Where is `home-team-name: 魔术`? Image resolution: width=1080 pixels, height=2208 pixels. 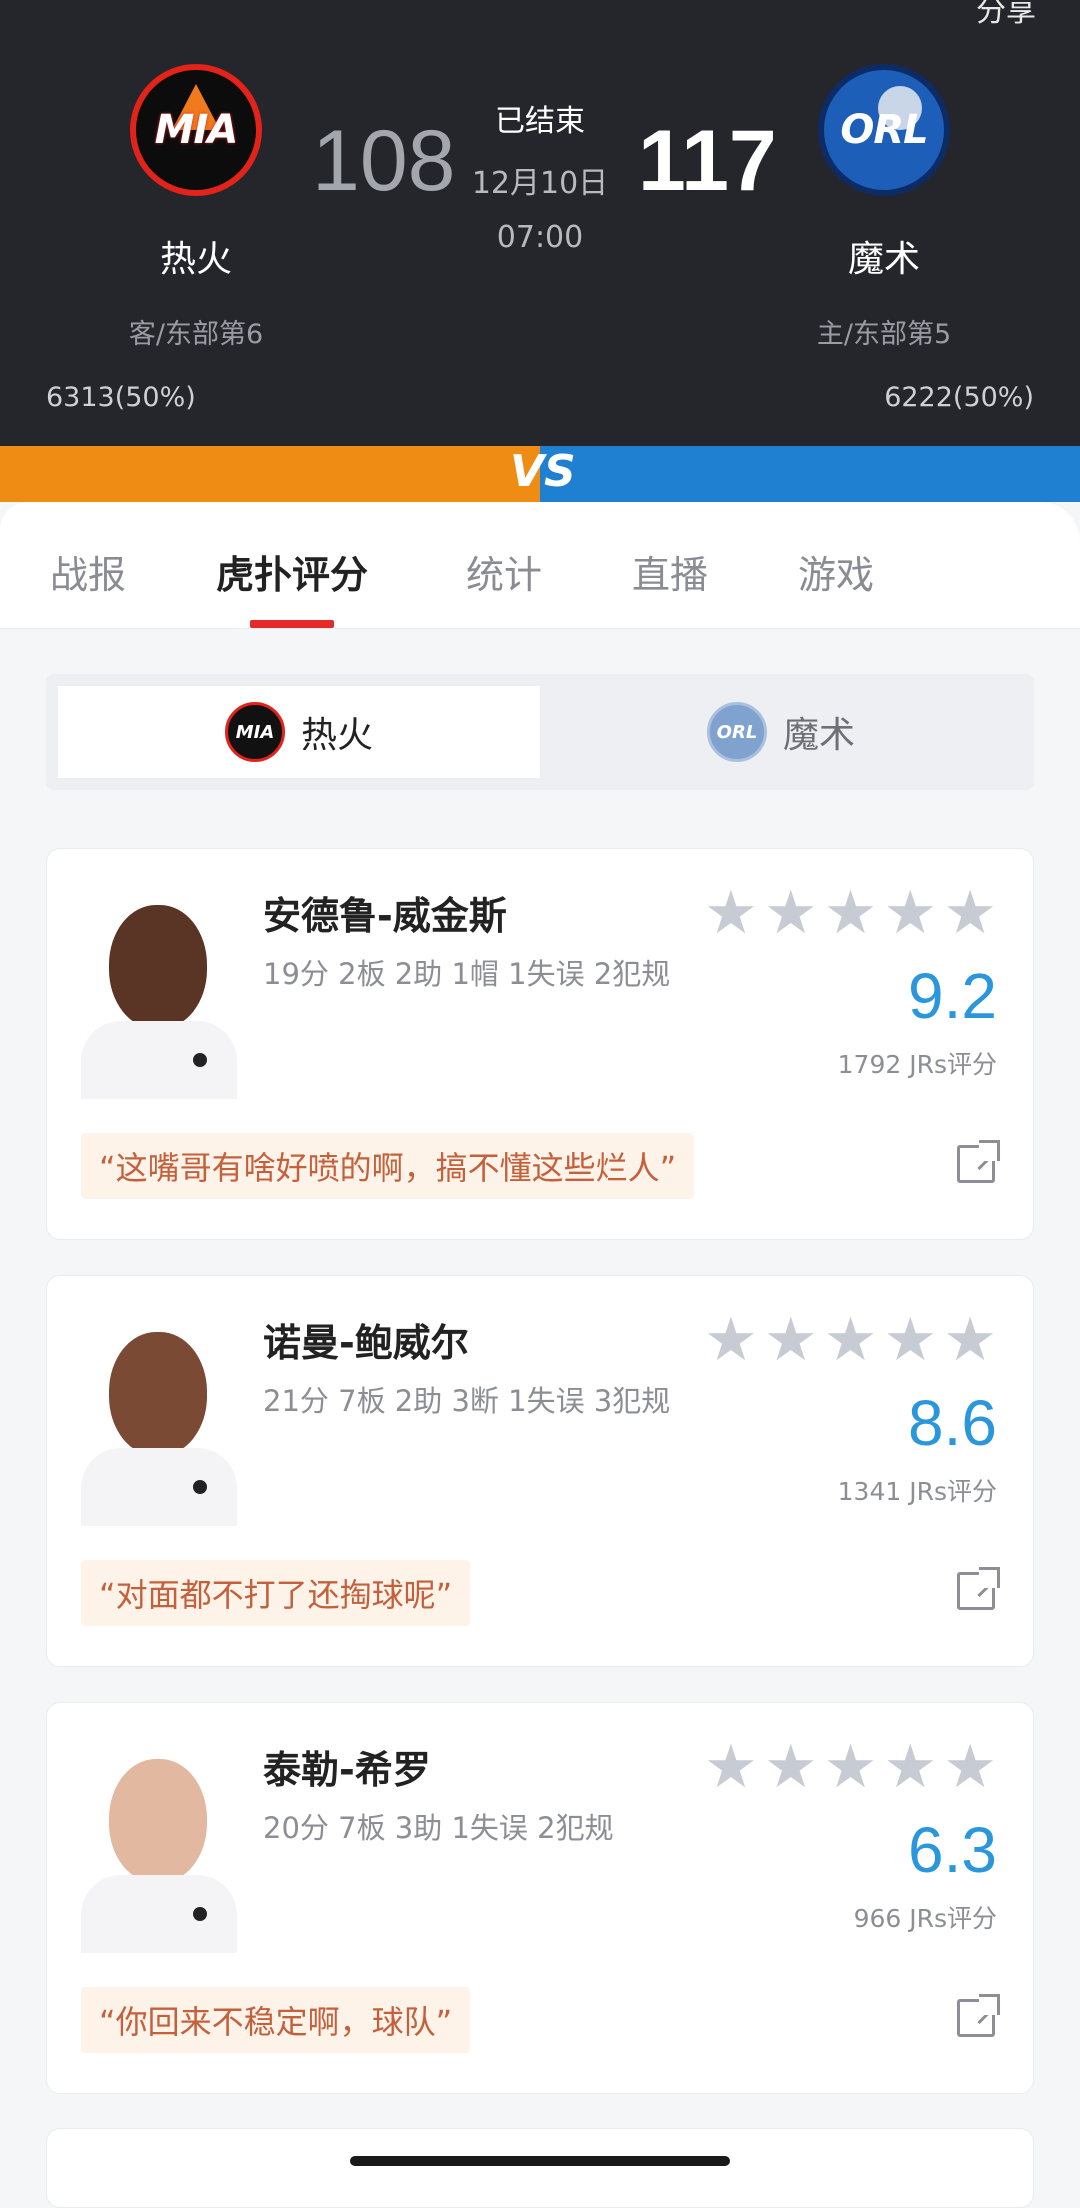 home-team-name: 魔术 is located at coordinates (883, 259).